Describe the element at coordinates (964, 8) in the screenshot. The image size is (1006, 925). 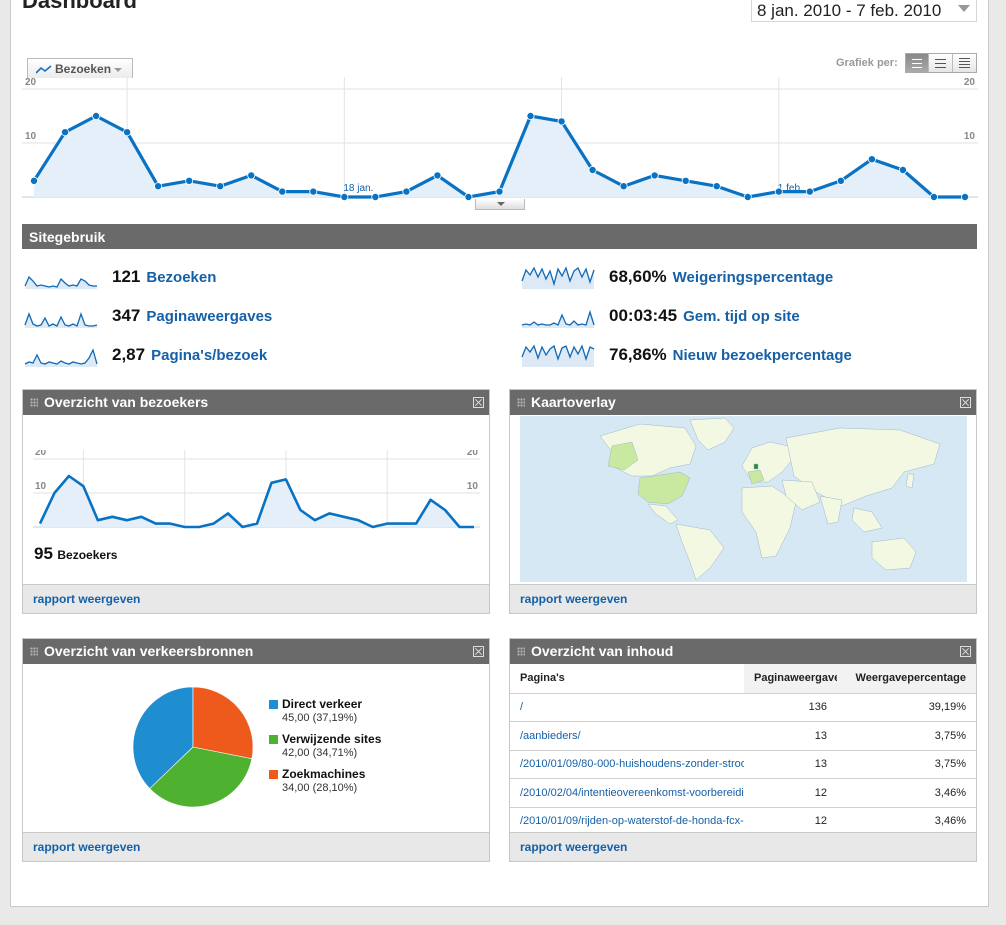
I see `chevron-down-icon` at that location.